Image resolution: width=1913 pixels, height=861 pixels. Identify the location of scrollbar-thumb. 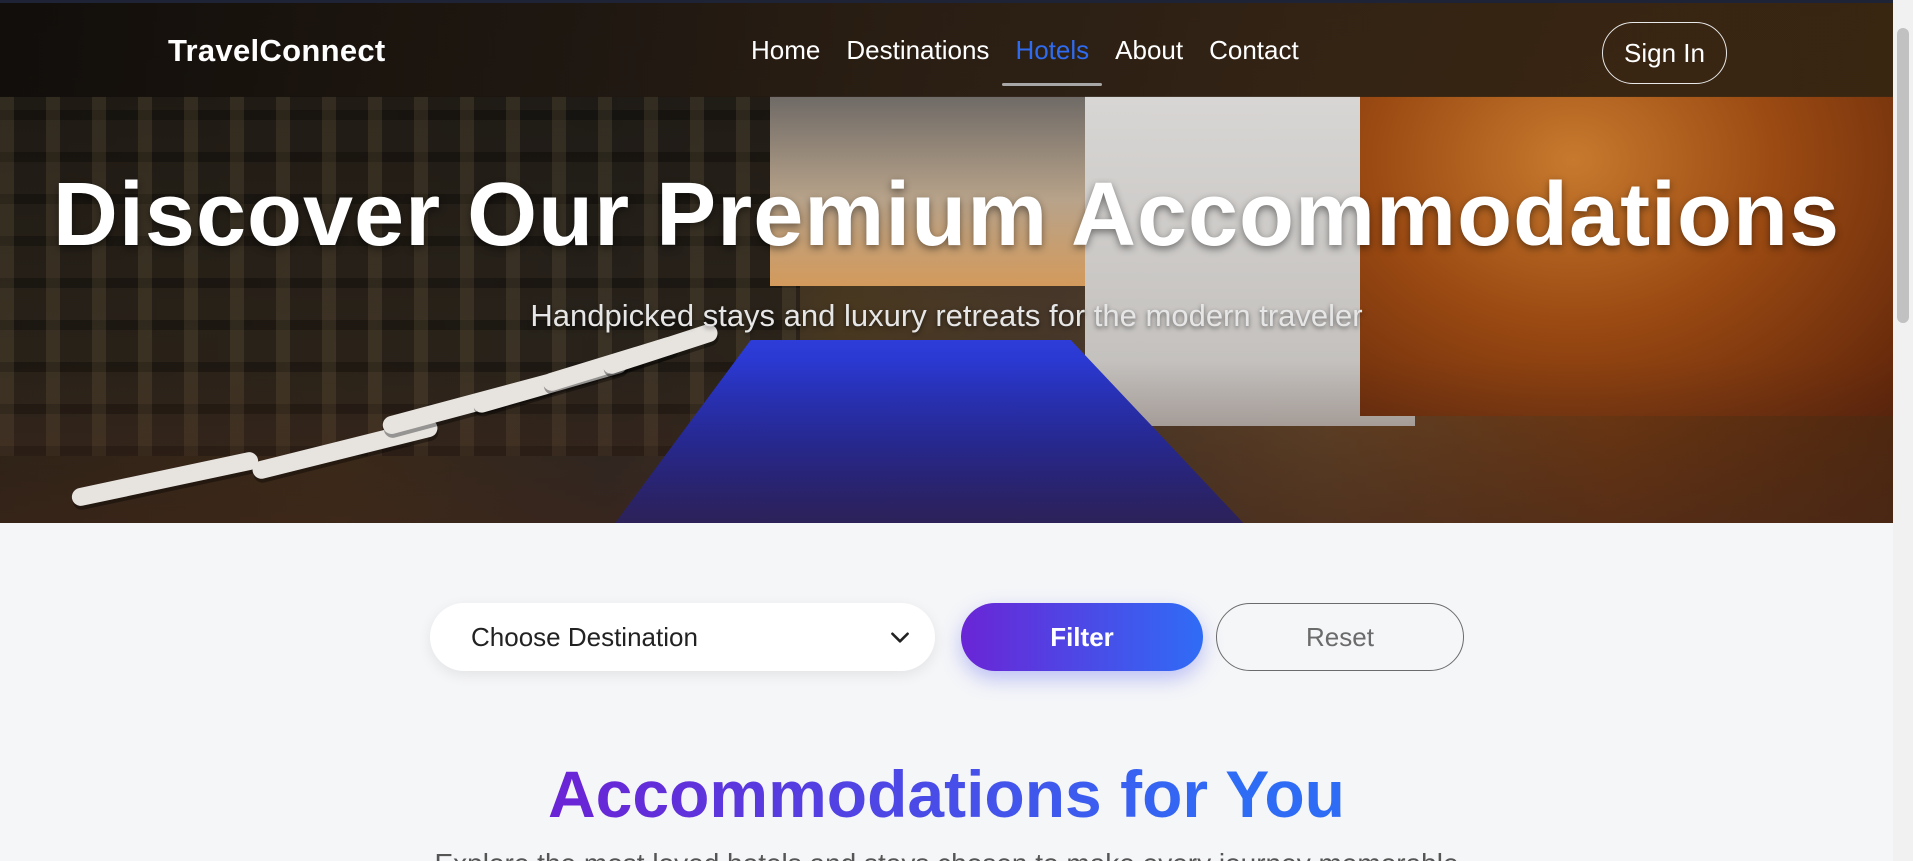
(1903, 175).